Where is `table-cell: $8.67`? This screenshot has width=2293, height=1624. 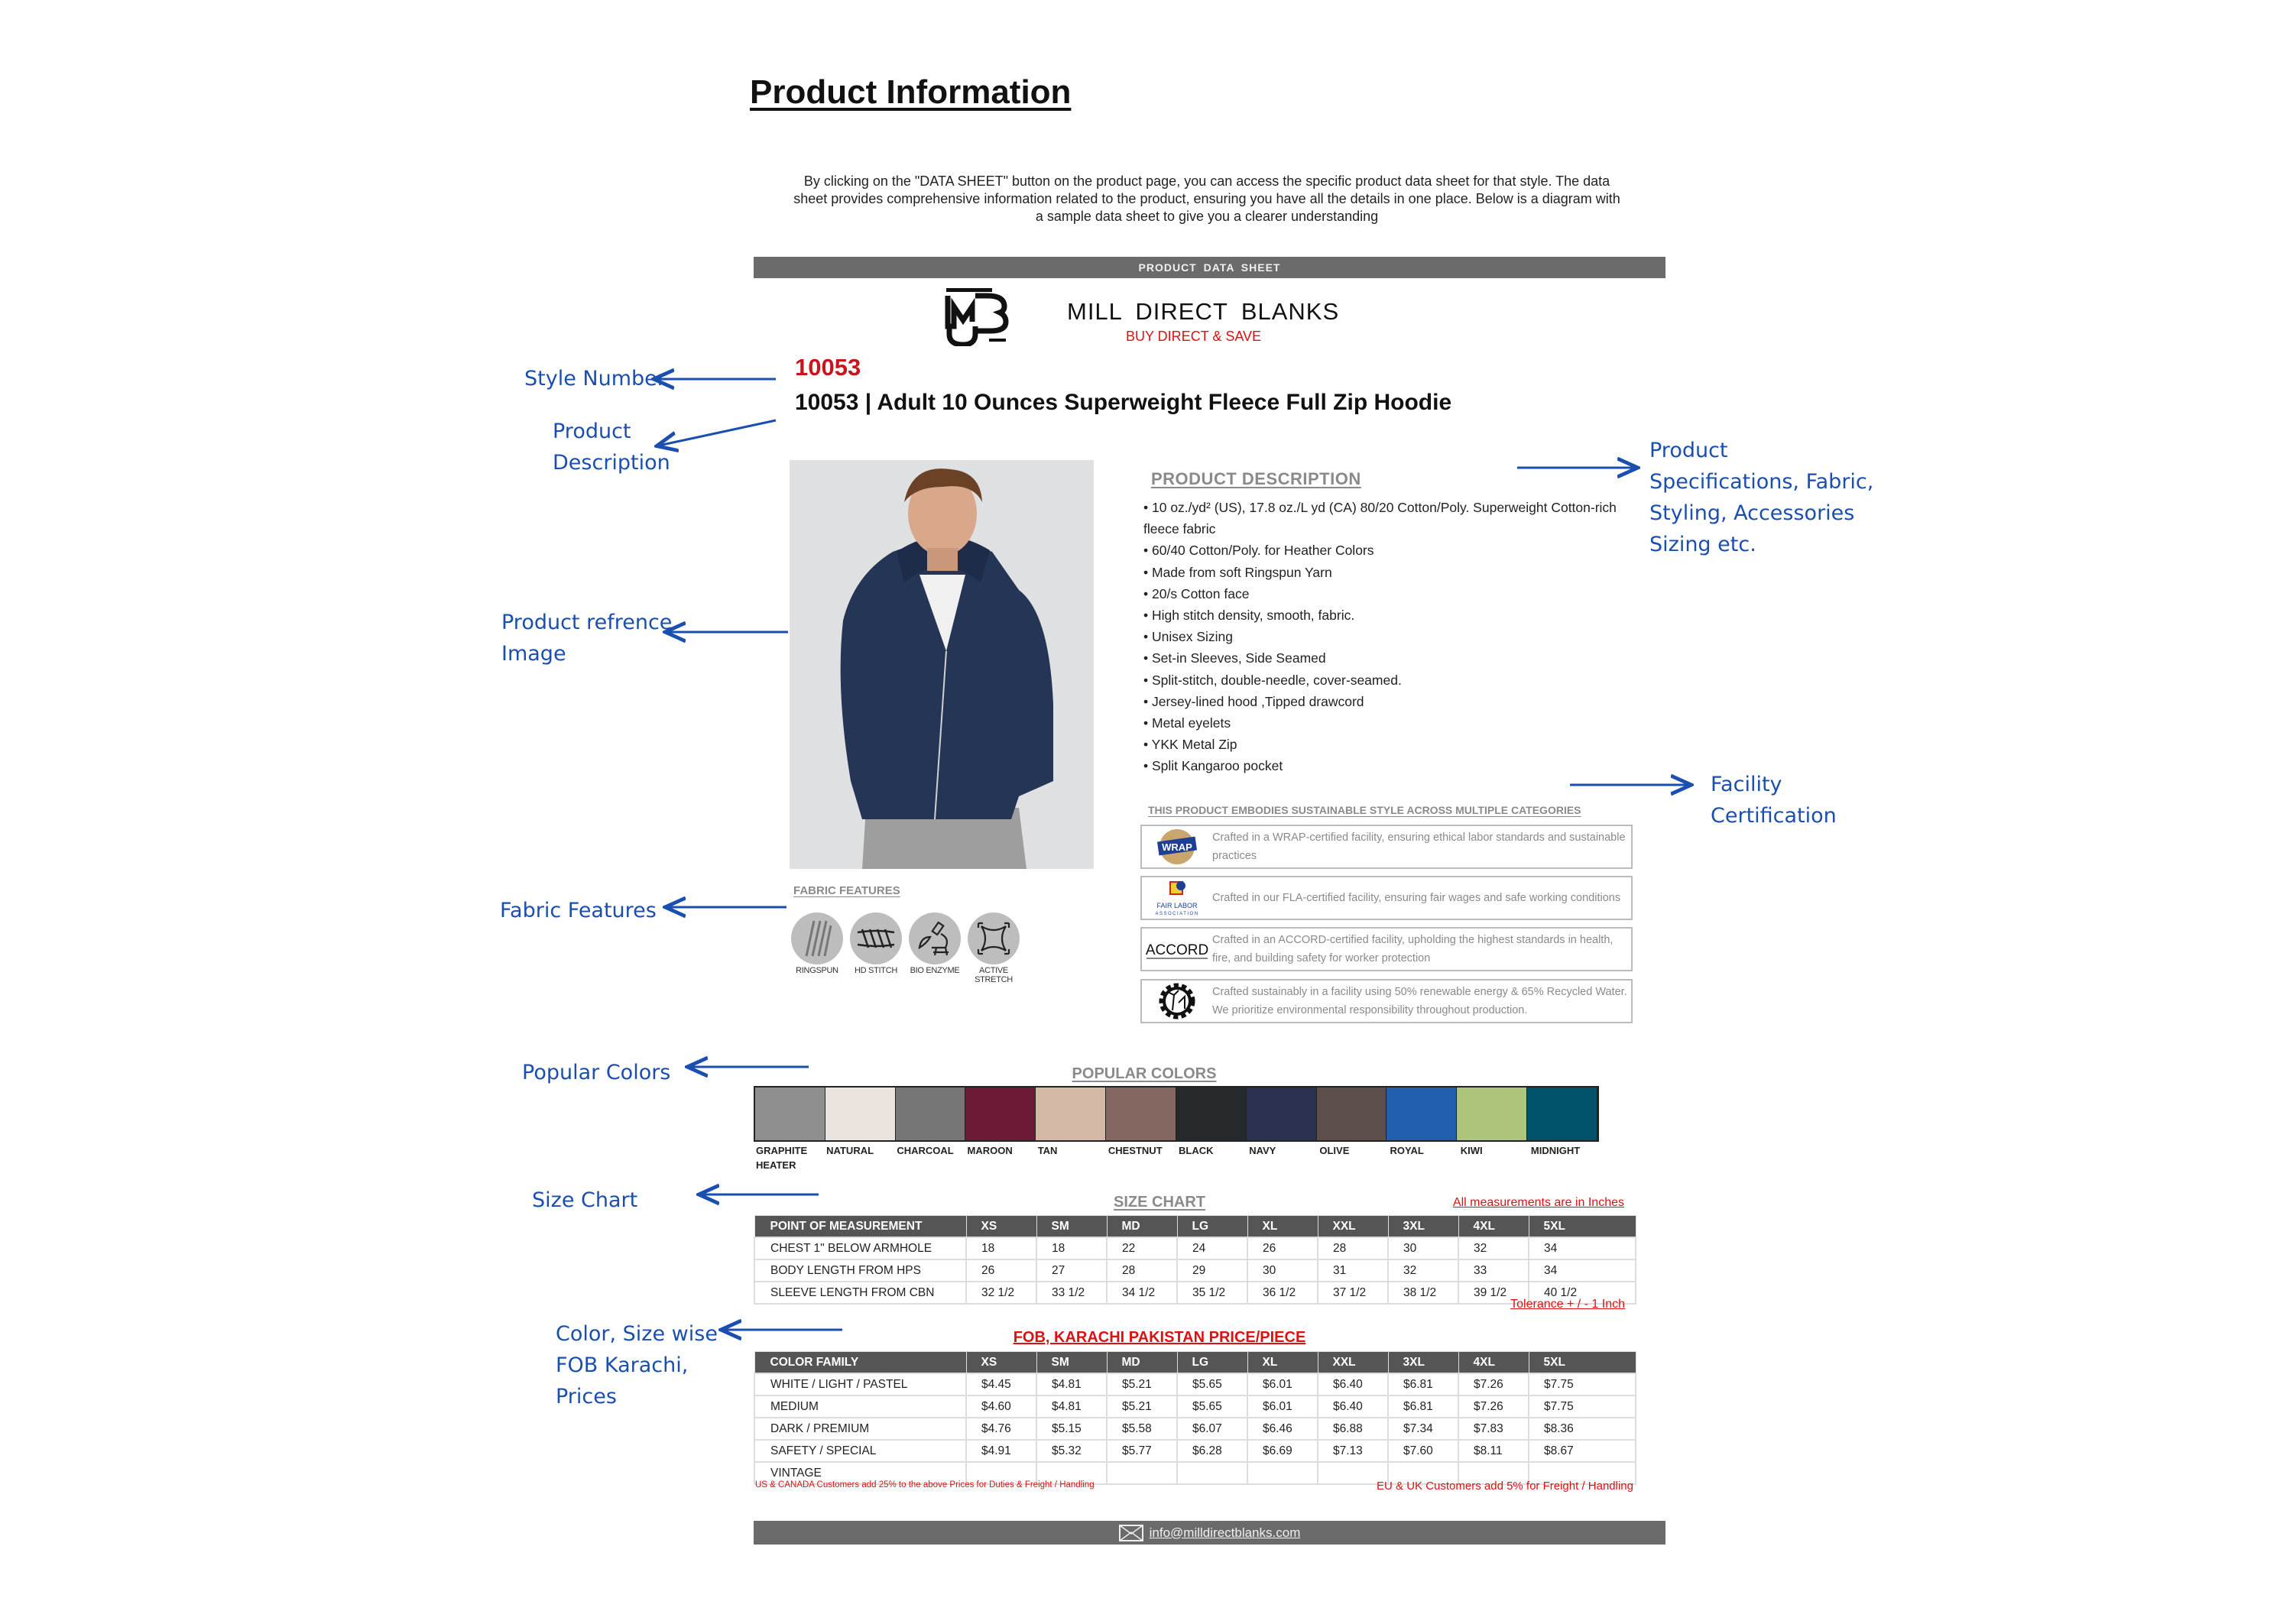 table-cell: $8.67 is located at coordinates (1582, 1451).